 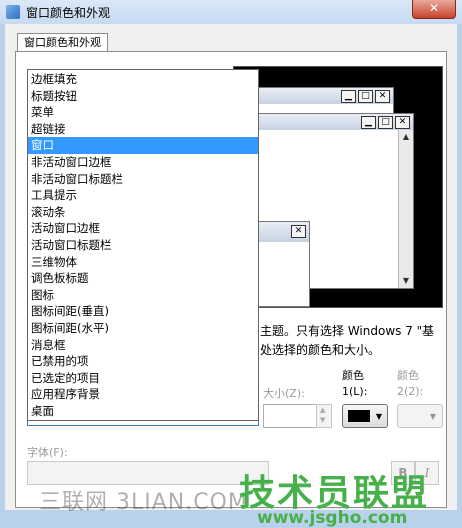 What do you see at coordinates (353, 375) in the screenshot?
I see `color1-label-line1: 颜色` at bounding box center [353, 375].